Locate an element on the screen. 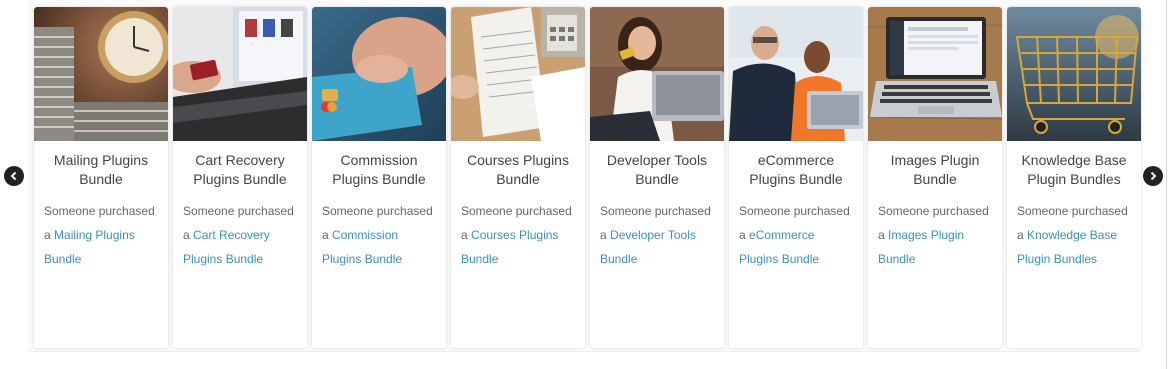 Image resolution: width=1170 pixels, height=369 pixels. product-link: Cart Recovery Plugins Bundle is located at coordinates (226, 247).